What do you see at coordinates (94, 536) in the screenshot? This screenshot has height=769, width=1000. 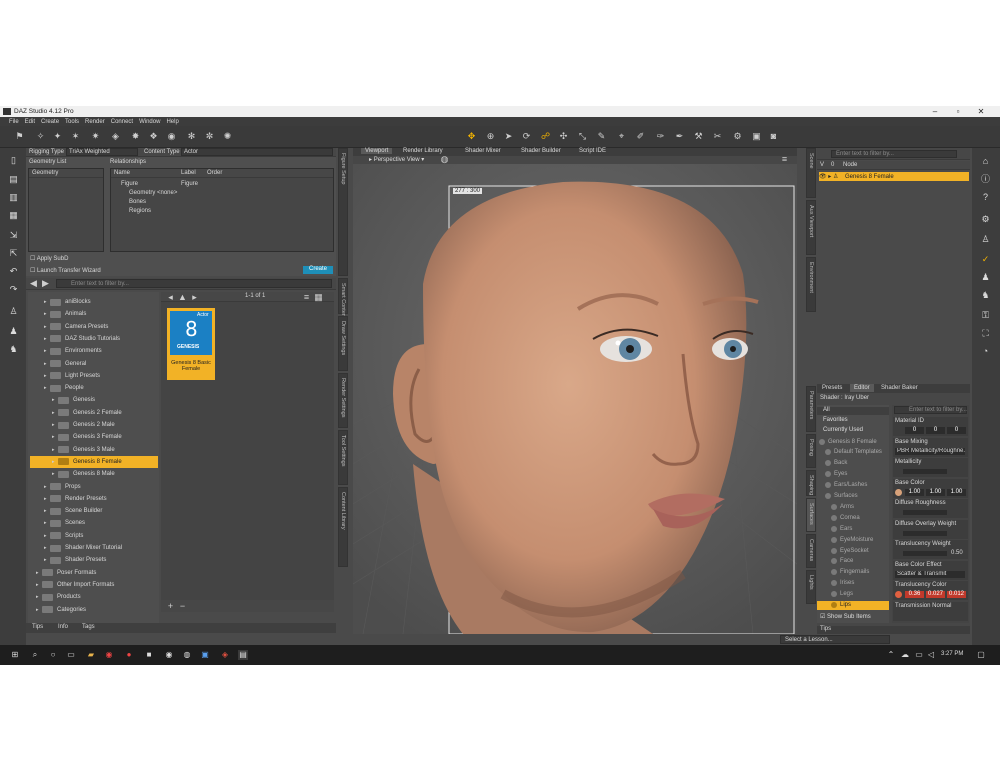 I see `folder-scripts: ▸ Scripts` at bounding box center [94, 536].